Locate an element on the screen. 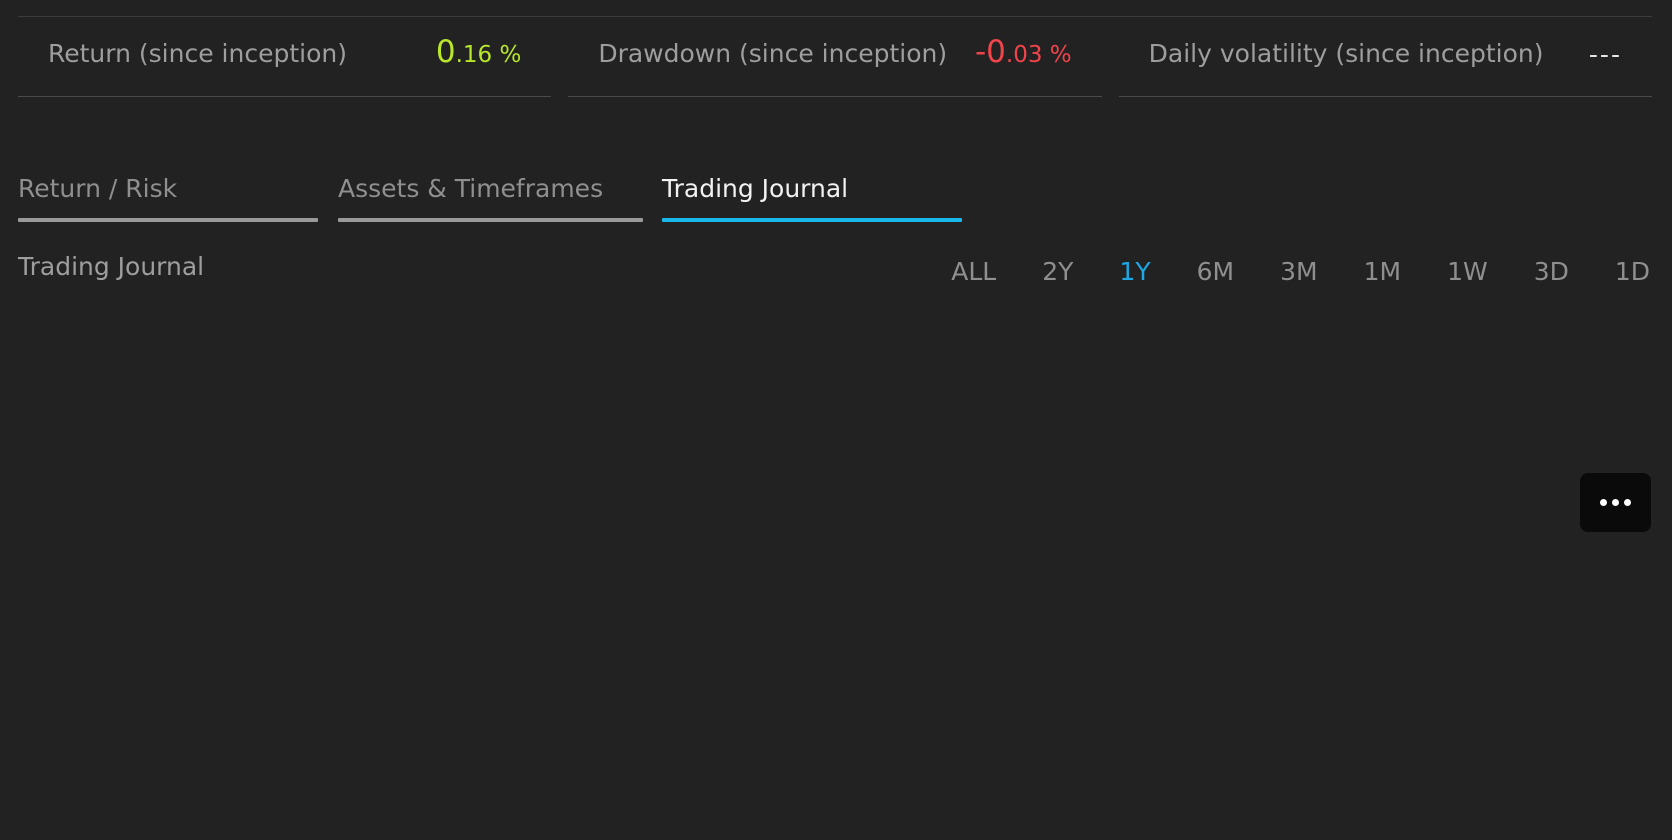  stat-return-value-dec: .16 is located at coordinates (474, 55).